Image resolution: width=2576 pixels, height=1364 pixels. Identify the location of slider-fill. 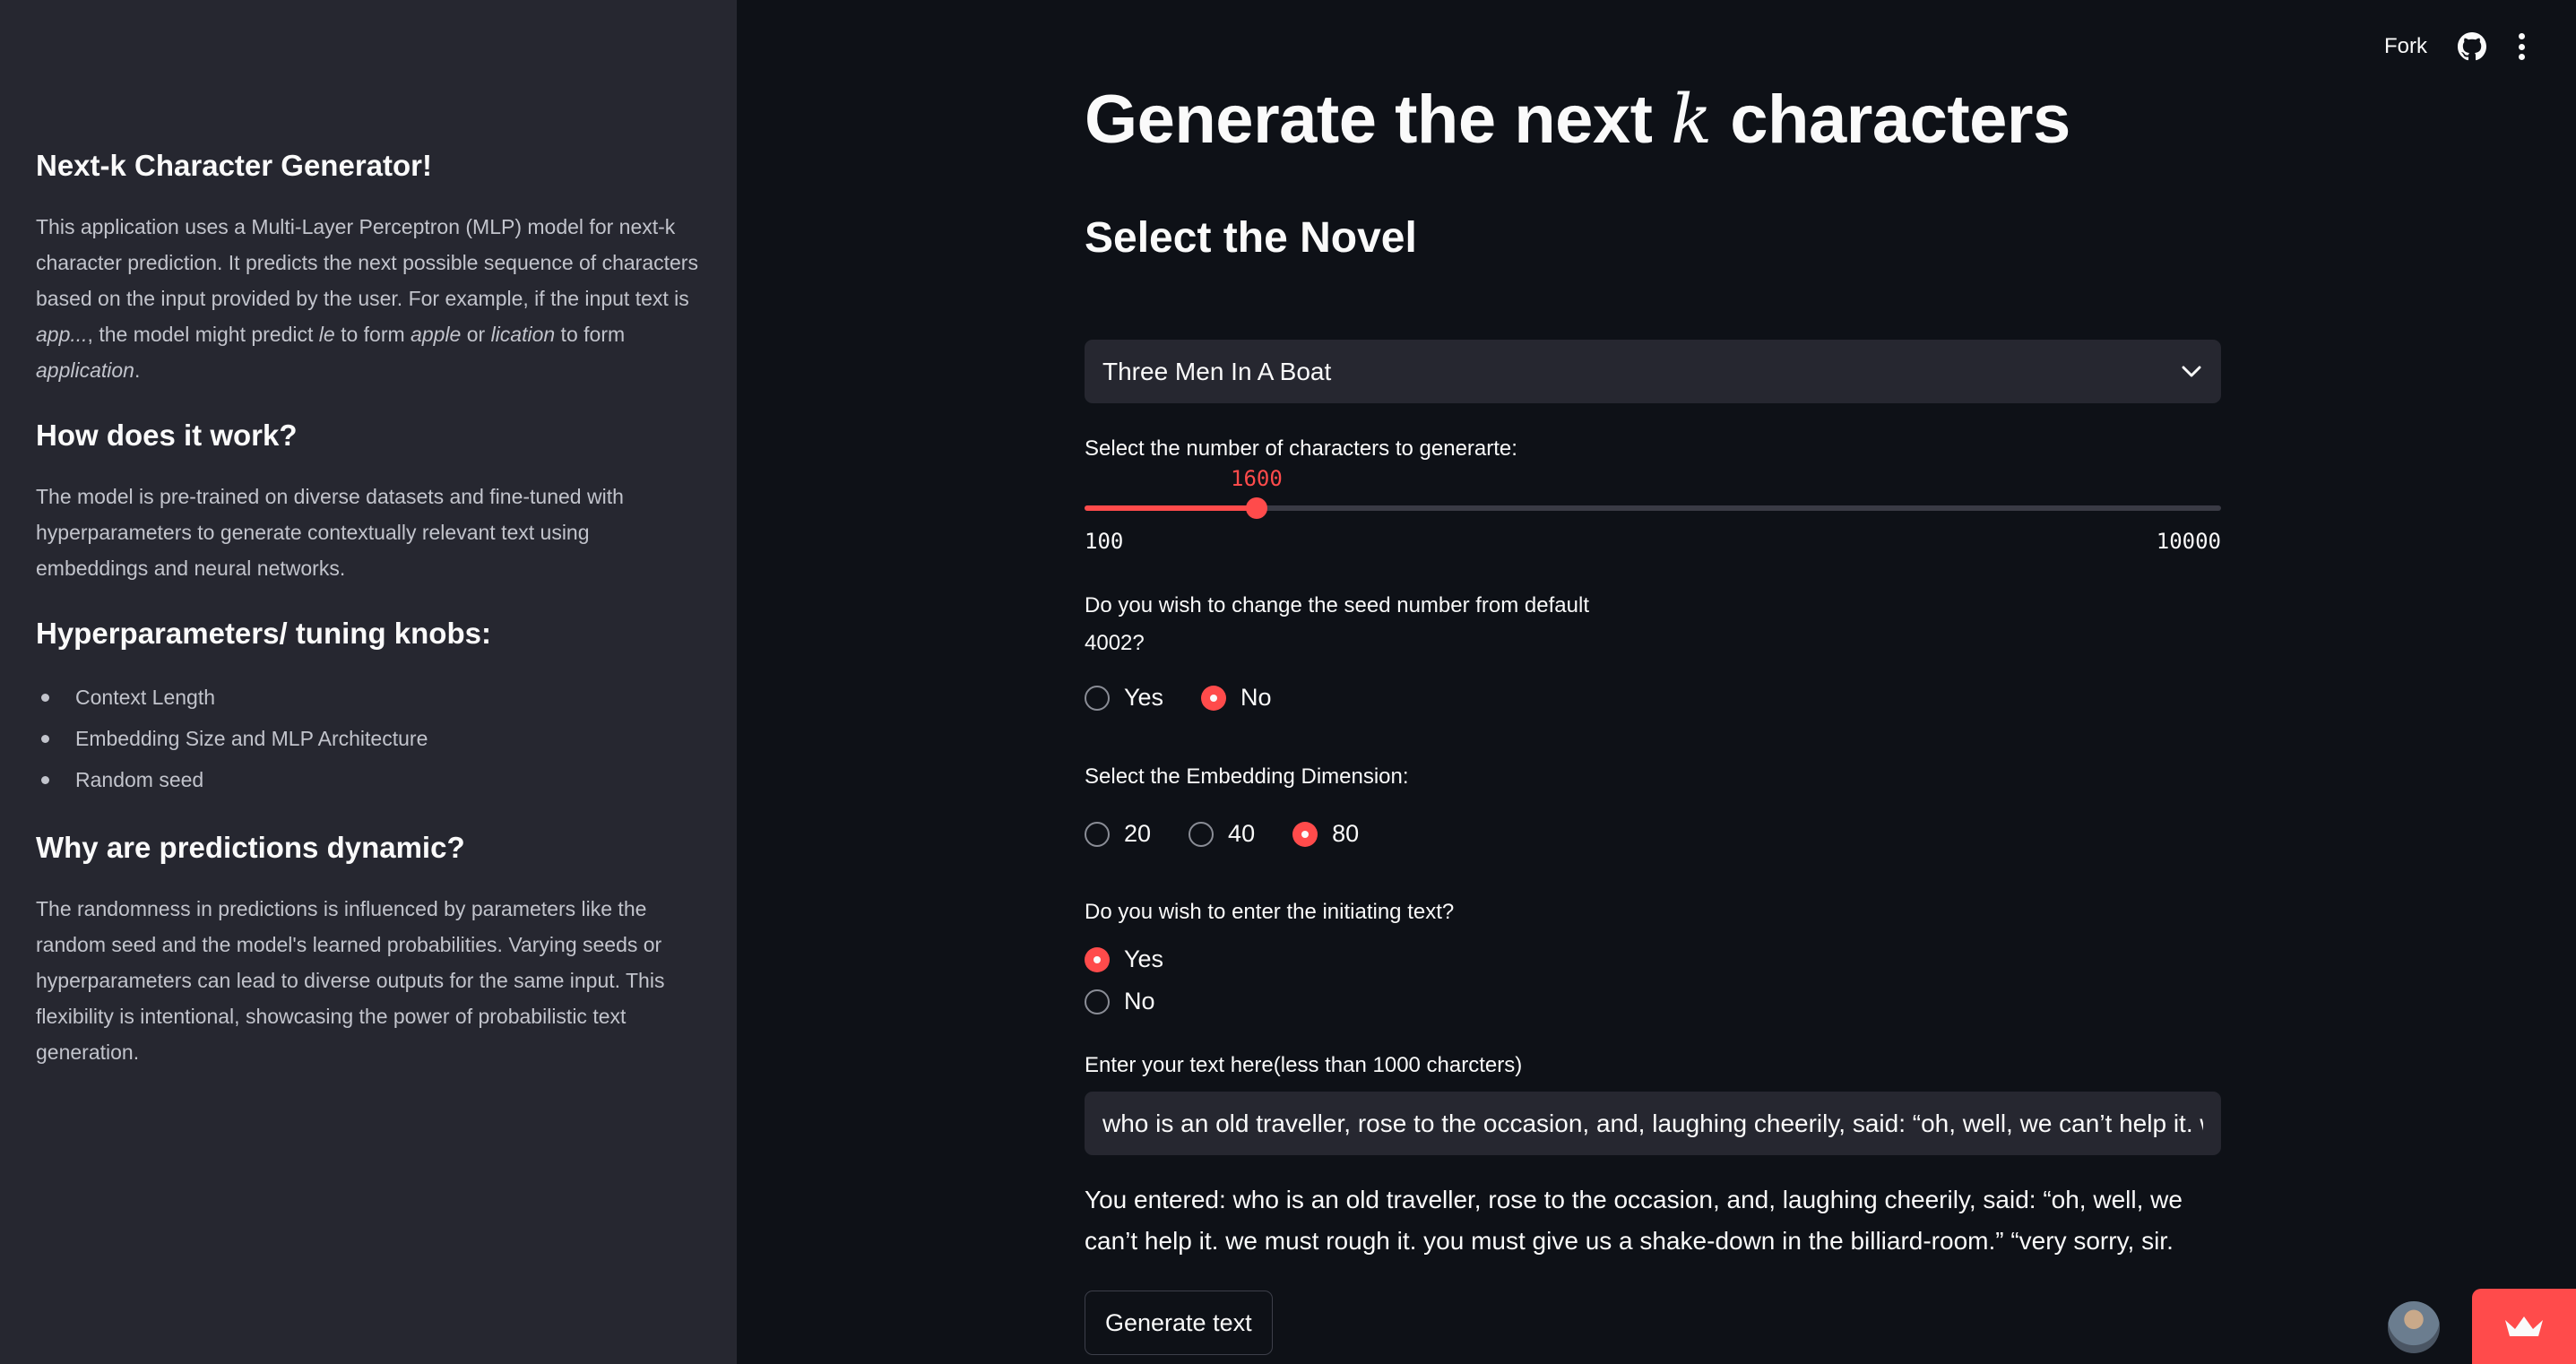
(1171, 508).